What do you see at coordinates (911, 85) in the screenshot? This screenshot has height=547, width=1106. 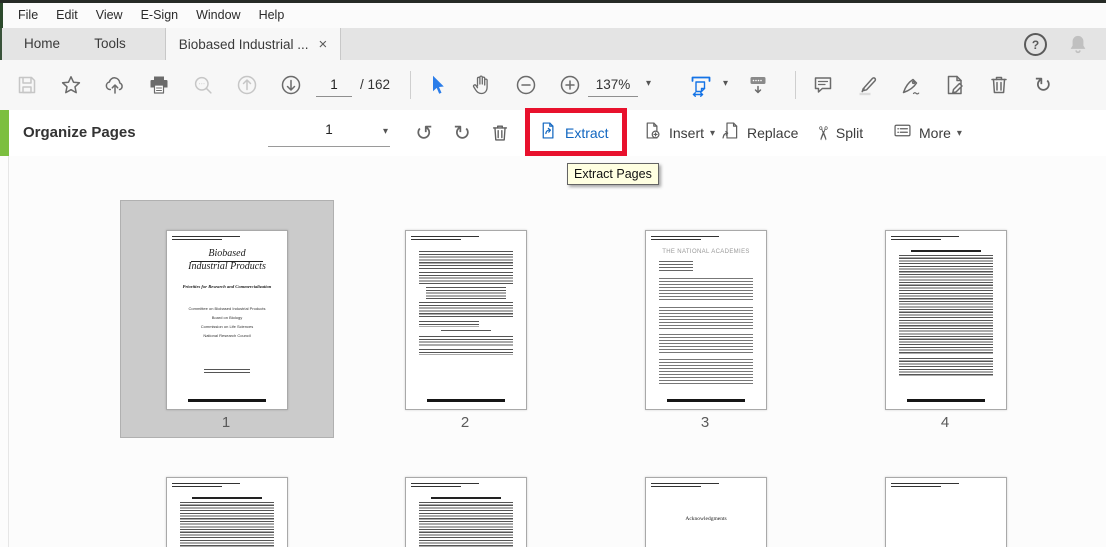 I see `sign-icon` at bounding box center [911, 85].